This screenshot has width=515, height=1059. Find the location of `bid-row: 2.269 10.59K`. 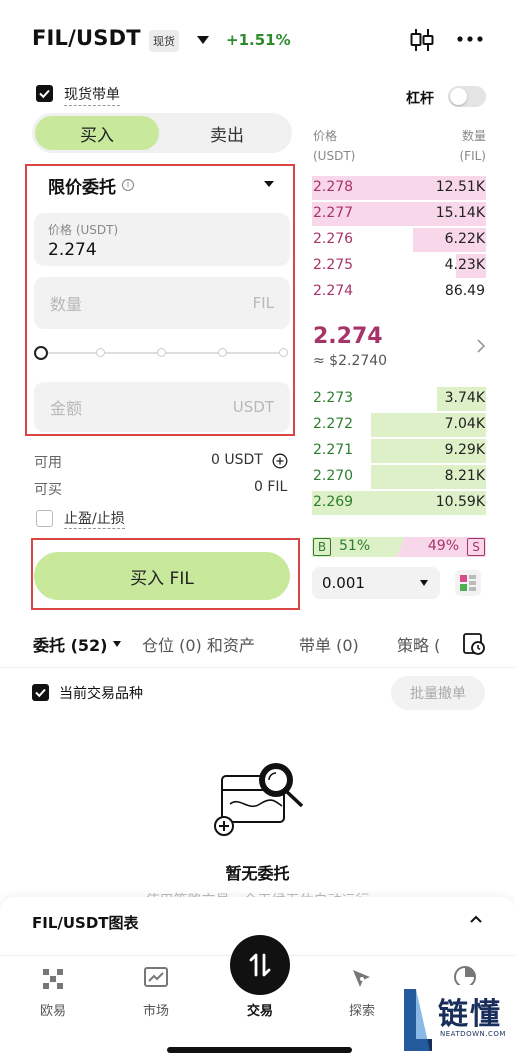

bid-row: 2.269 10.59K is located at coordinates (399, 503).